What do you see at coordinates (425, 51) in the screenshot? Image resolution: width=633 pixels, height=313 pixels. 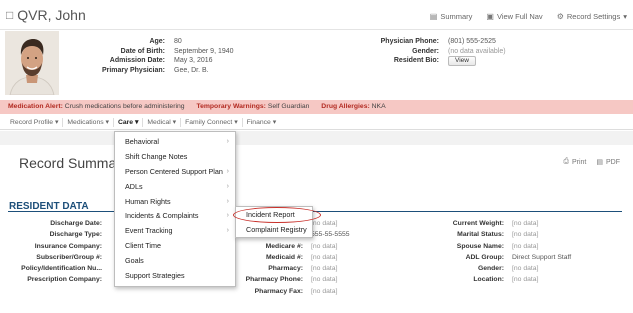 I see `gender-label: Gender:` at bounding box center [425, 51].